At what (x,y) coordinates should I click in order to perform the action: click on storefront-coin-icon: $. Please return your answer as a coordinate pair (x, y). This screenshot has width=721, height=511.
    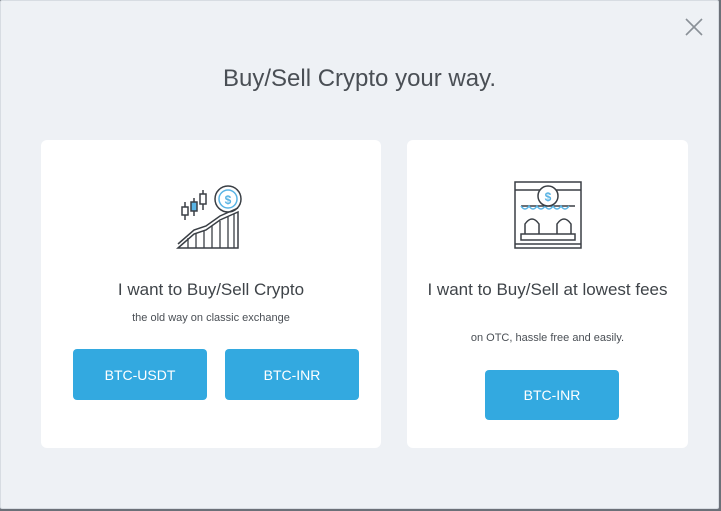
    Looking at the image, I should click on (548, 215).